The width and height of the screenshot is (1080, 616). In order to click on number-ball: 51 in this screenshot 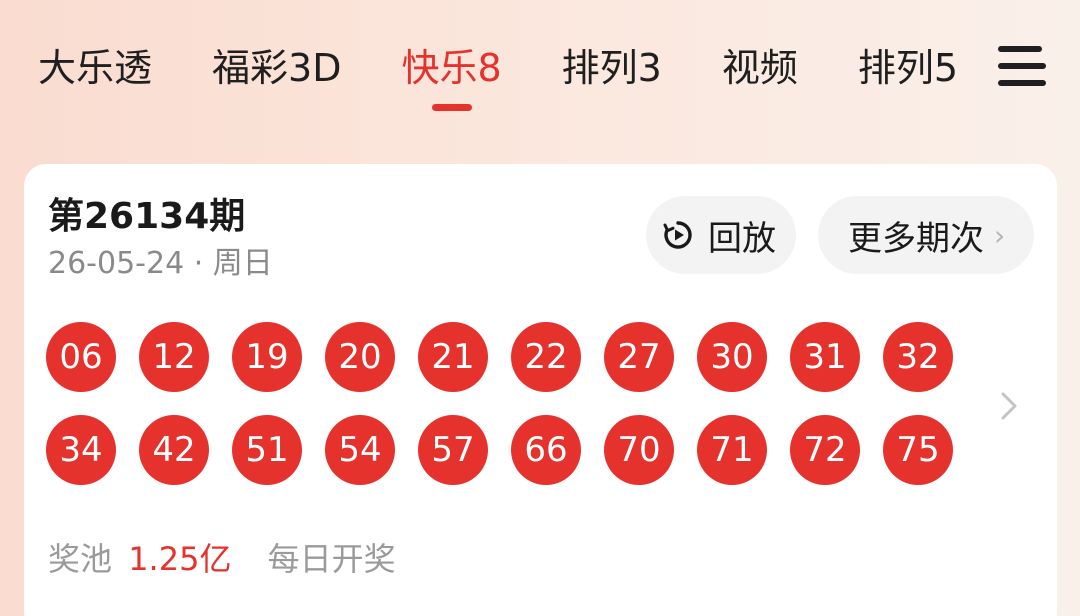, I will do `click(267, 450)`.